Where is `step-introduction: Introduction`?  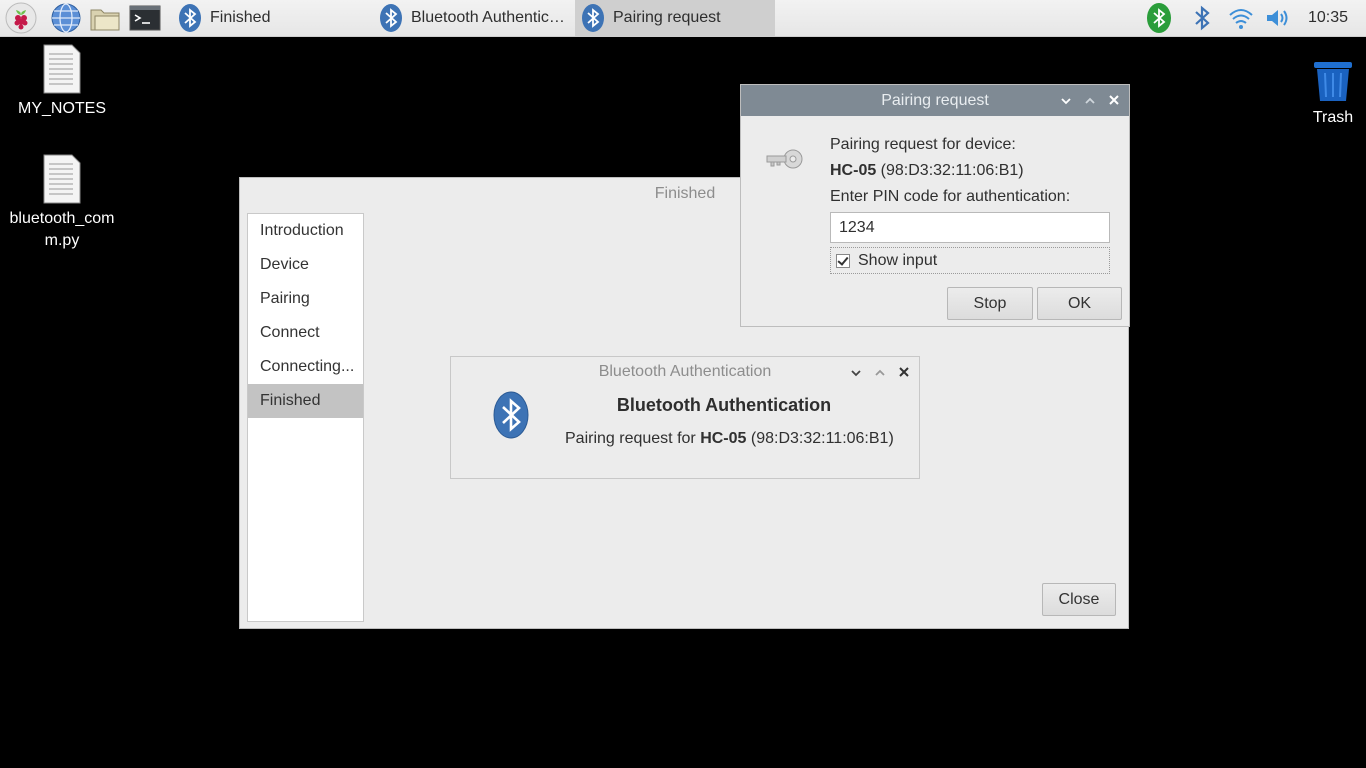
step-introduction: Introduction is located at coordinates (305, 231).